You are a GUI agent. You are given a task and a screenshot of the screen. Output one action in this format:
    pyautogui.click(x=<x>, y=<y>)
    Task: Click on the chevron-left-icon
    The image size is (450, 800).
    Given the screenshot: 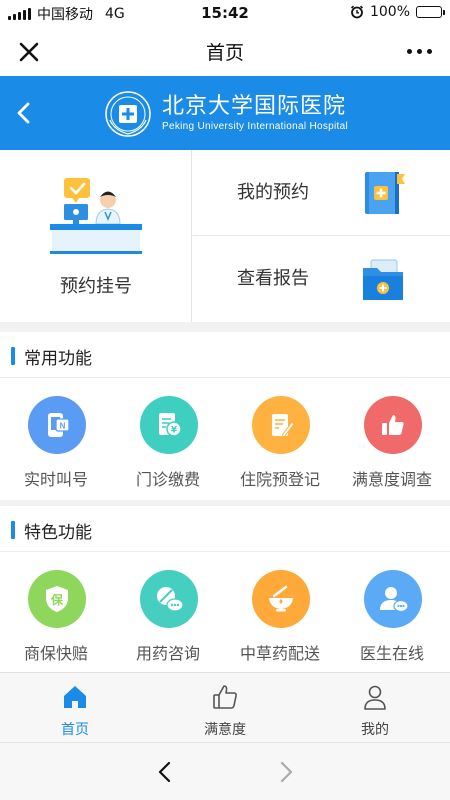 What is the action you would take?
    pyautogui.click(x=24, y=113)
    